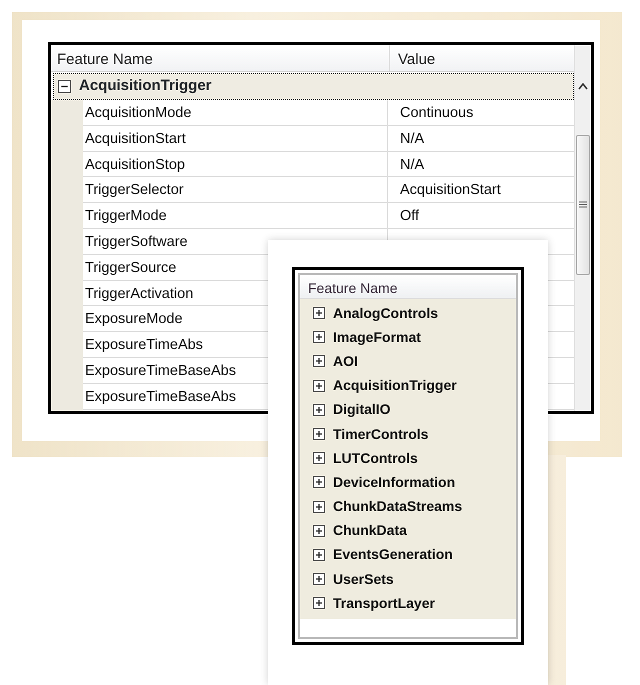  What do you see at coordinates (375, 458) in the screenshot?
I see `category-label: LUTControls` at bounding box center [375, 458].